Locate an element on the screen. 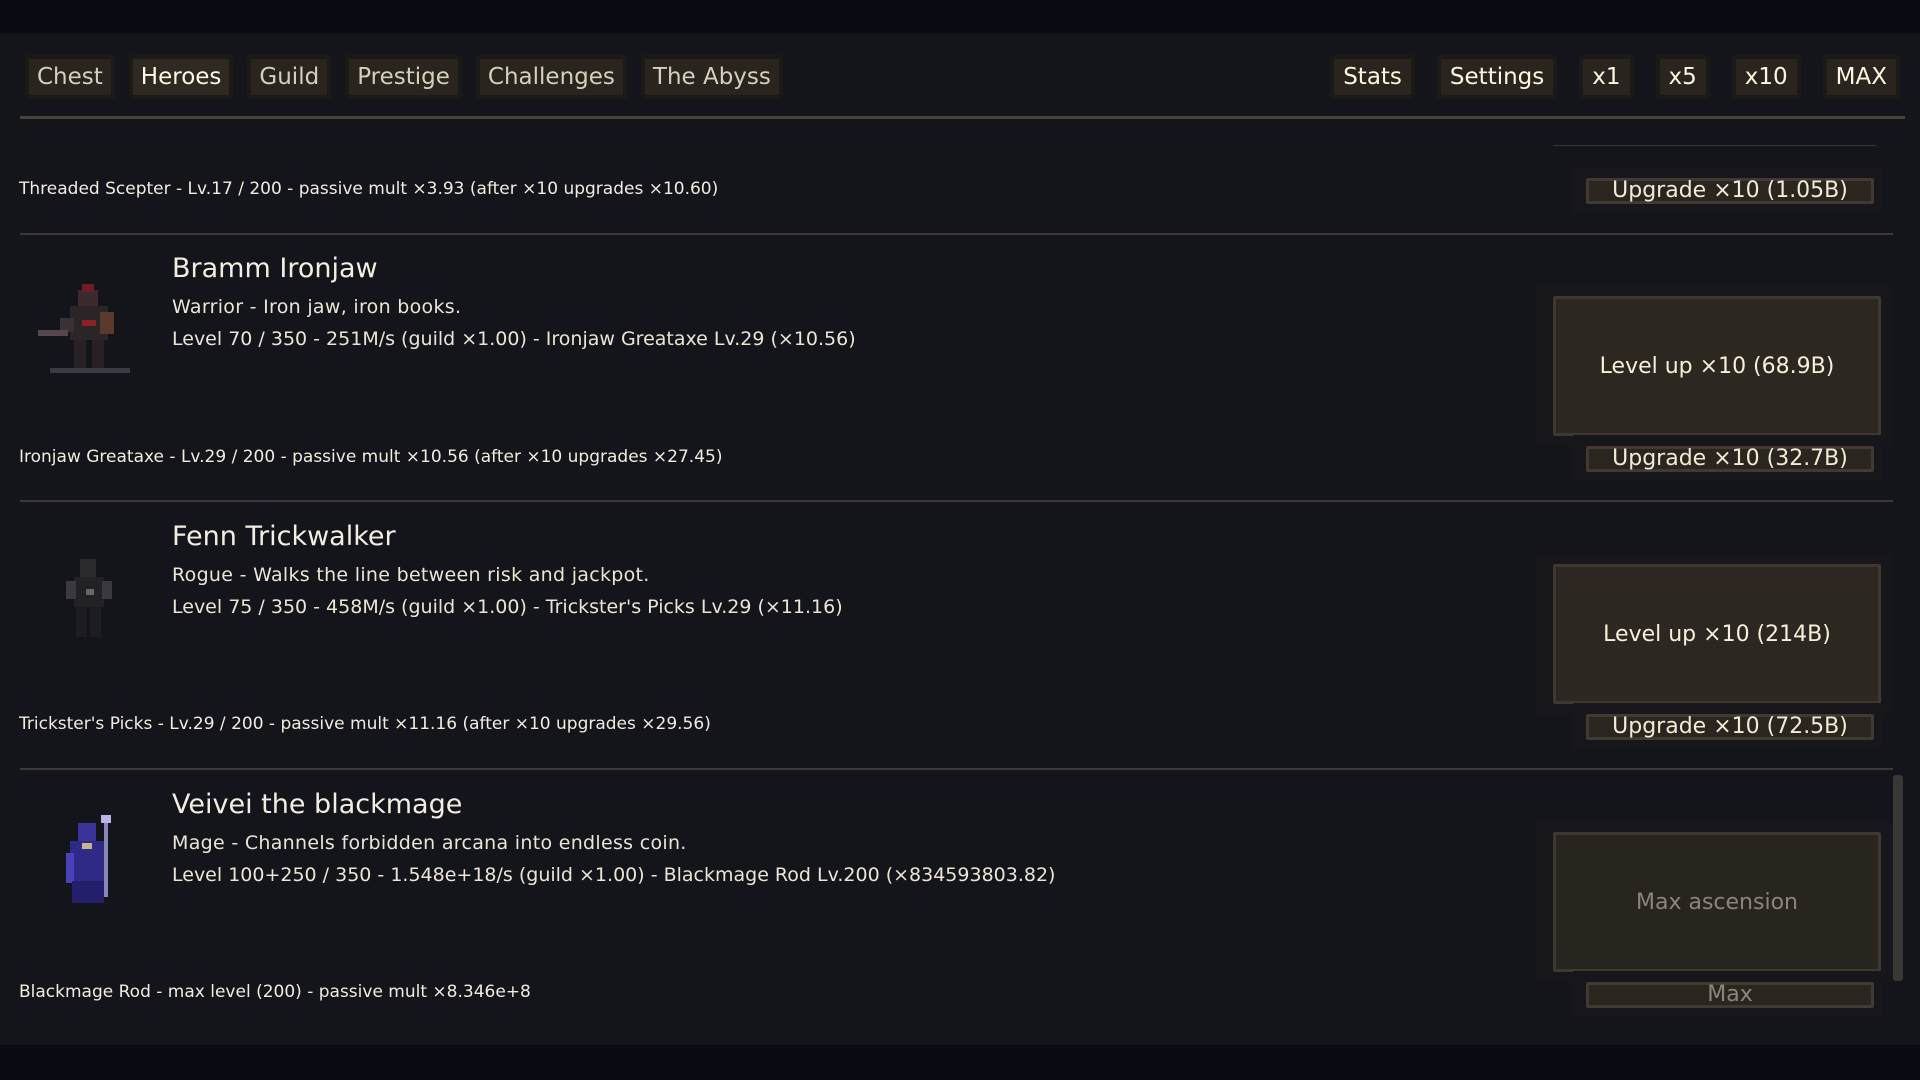  level-slot: Level up ×10 (68.9B) is located at coordinates (1714, 366).